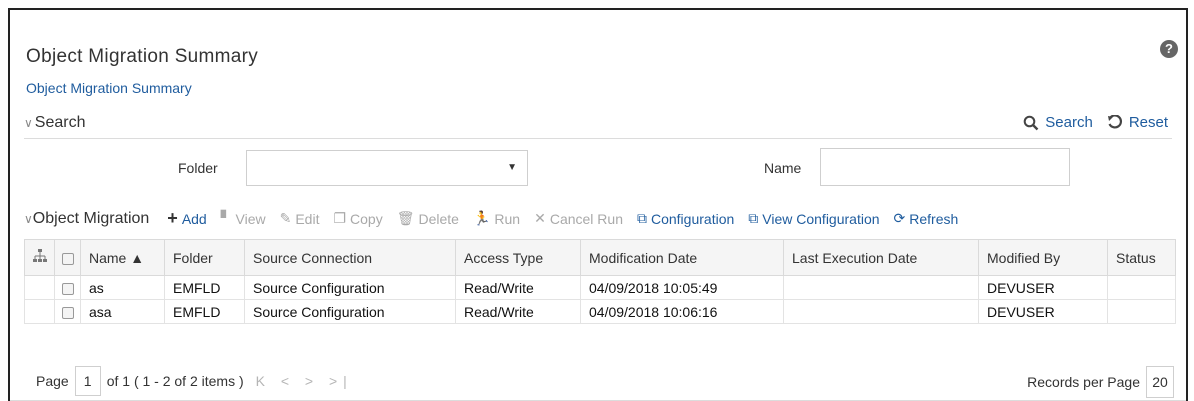 The width and height of the screenshot is (1194, 401). Describe the element at coordinates (512, 167) in the screenshot. I see `dropdown-caret-icon: ▼` at that location.